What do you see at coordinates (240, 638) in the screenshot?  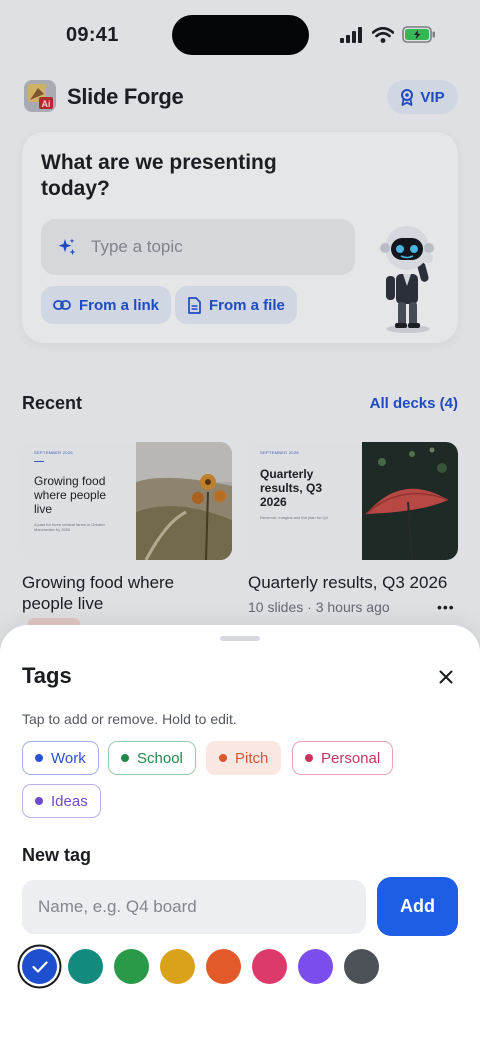 I see `sheet-grabber` at bounding box center [240, 638].